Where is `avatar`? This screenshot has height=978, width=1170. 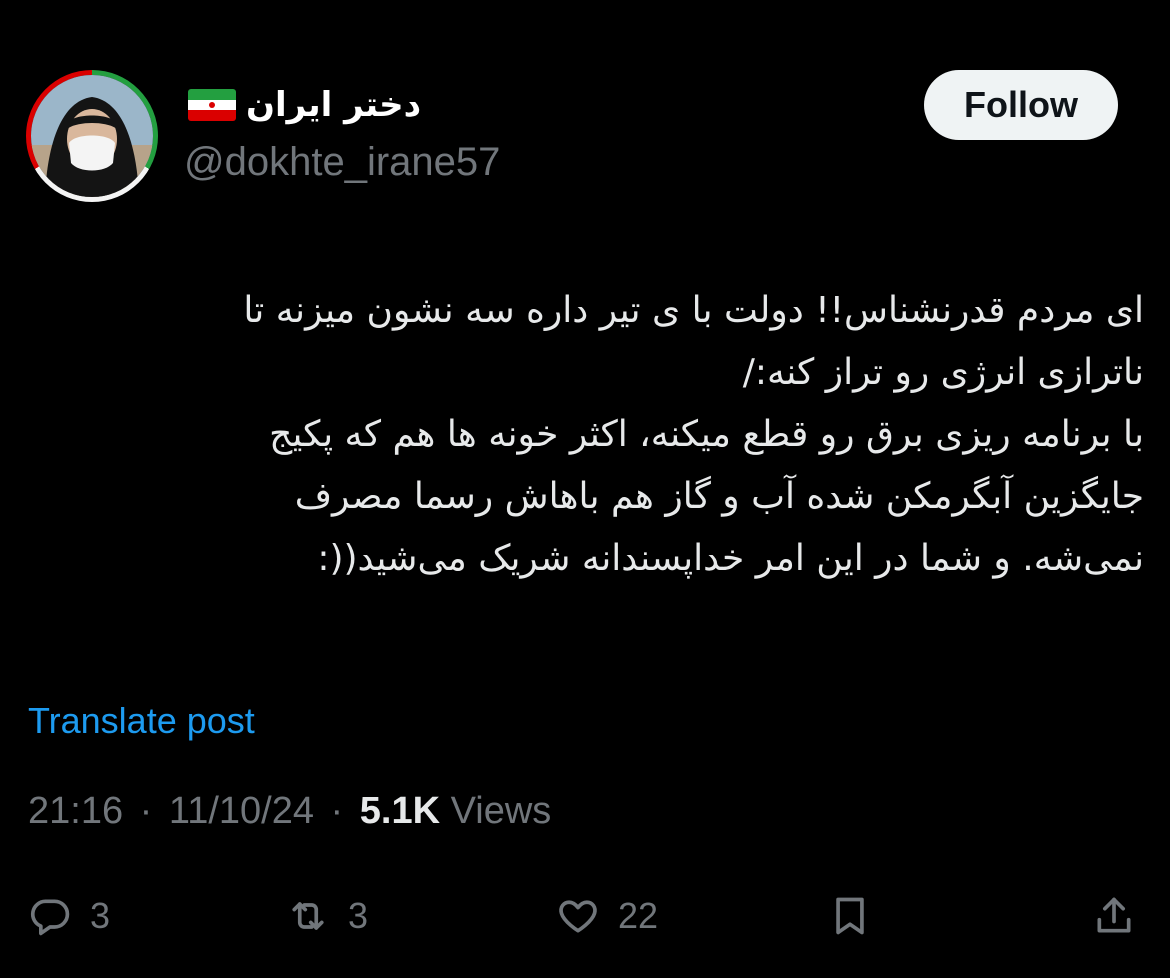
avatar is located at coordinates (92, 136).